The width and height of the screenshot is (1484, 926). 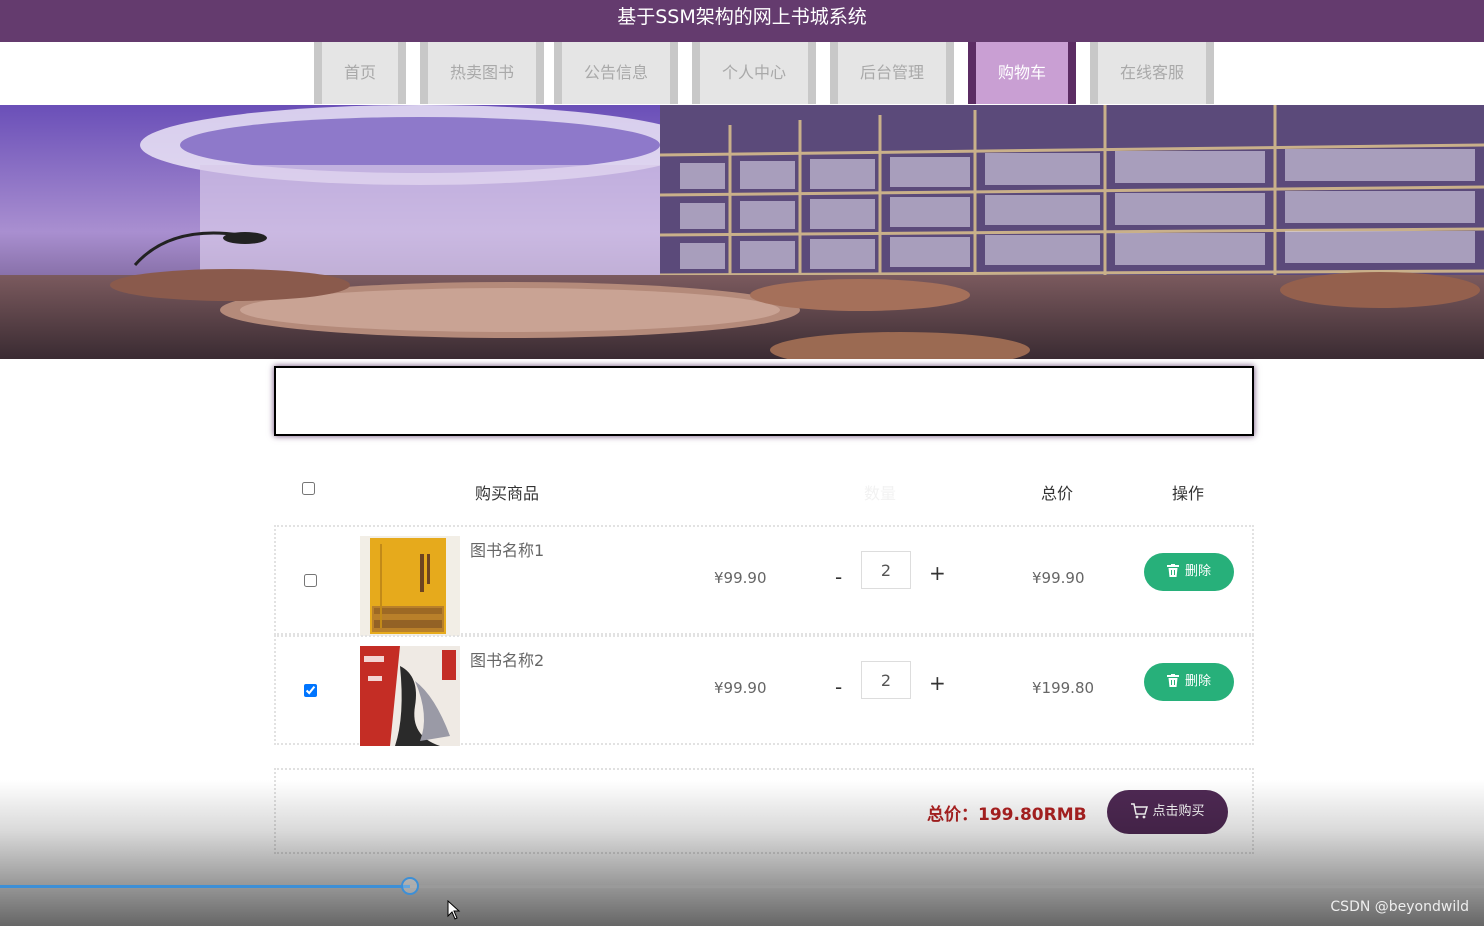 I want to click on nav-label: 购物车, so click(x=1021, y=72).